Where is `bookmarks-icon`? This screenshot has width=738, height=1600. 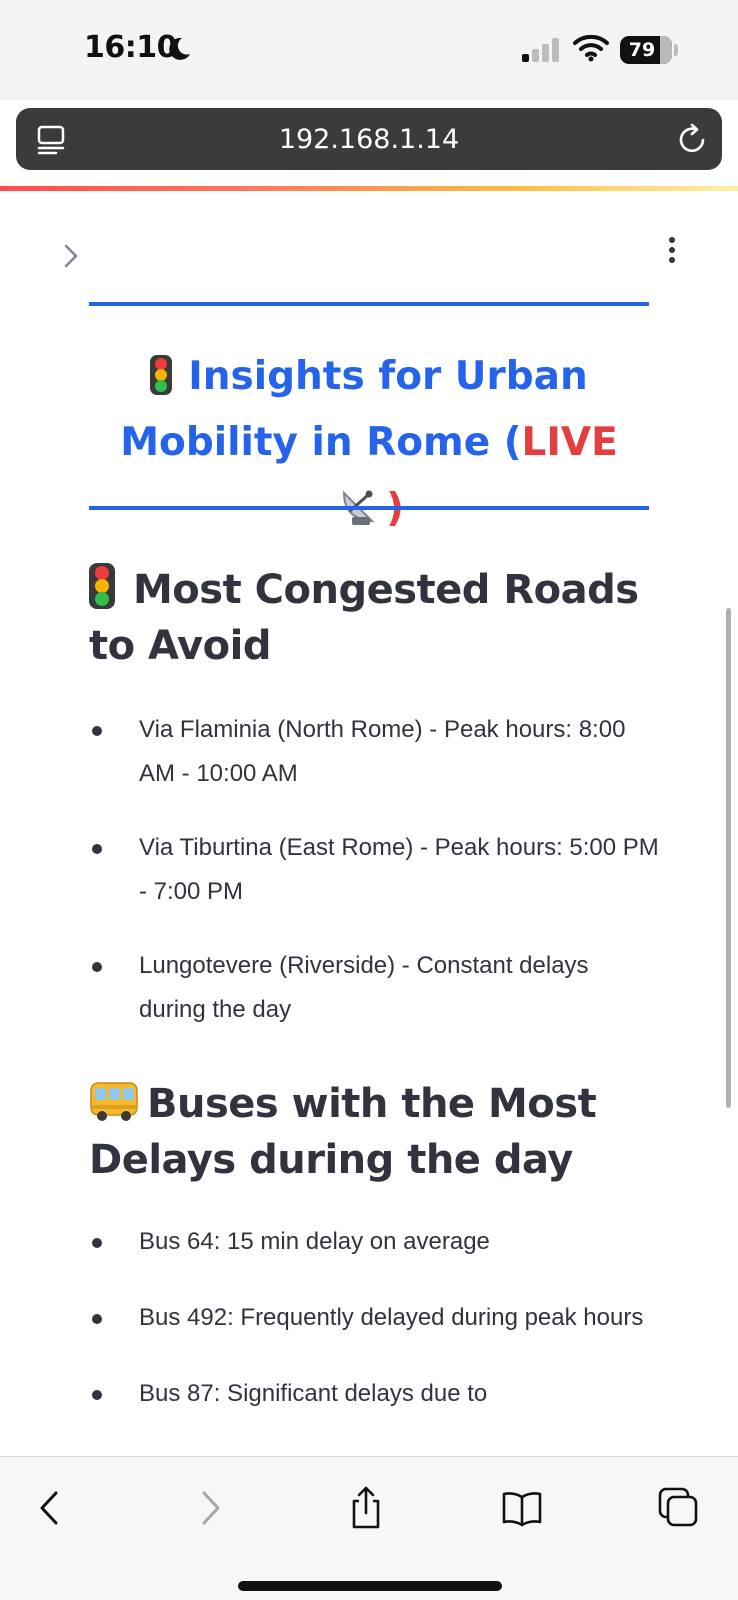 bookmarks-icon is located at coordinates (522, 1508).